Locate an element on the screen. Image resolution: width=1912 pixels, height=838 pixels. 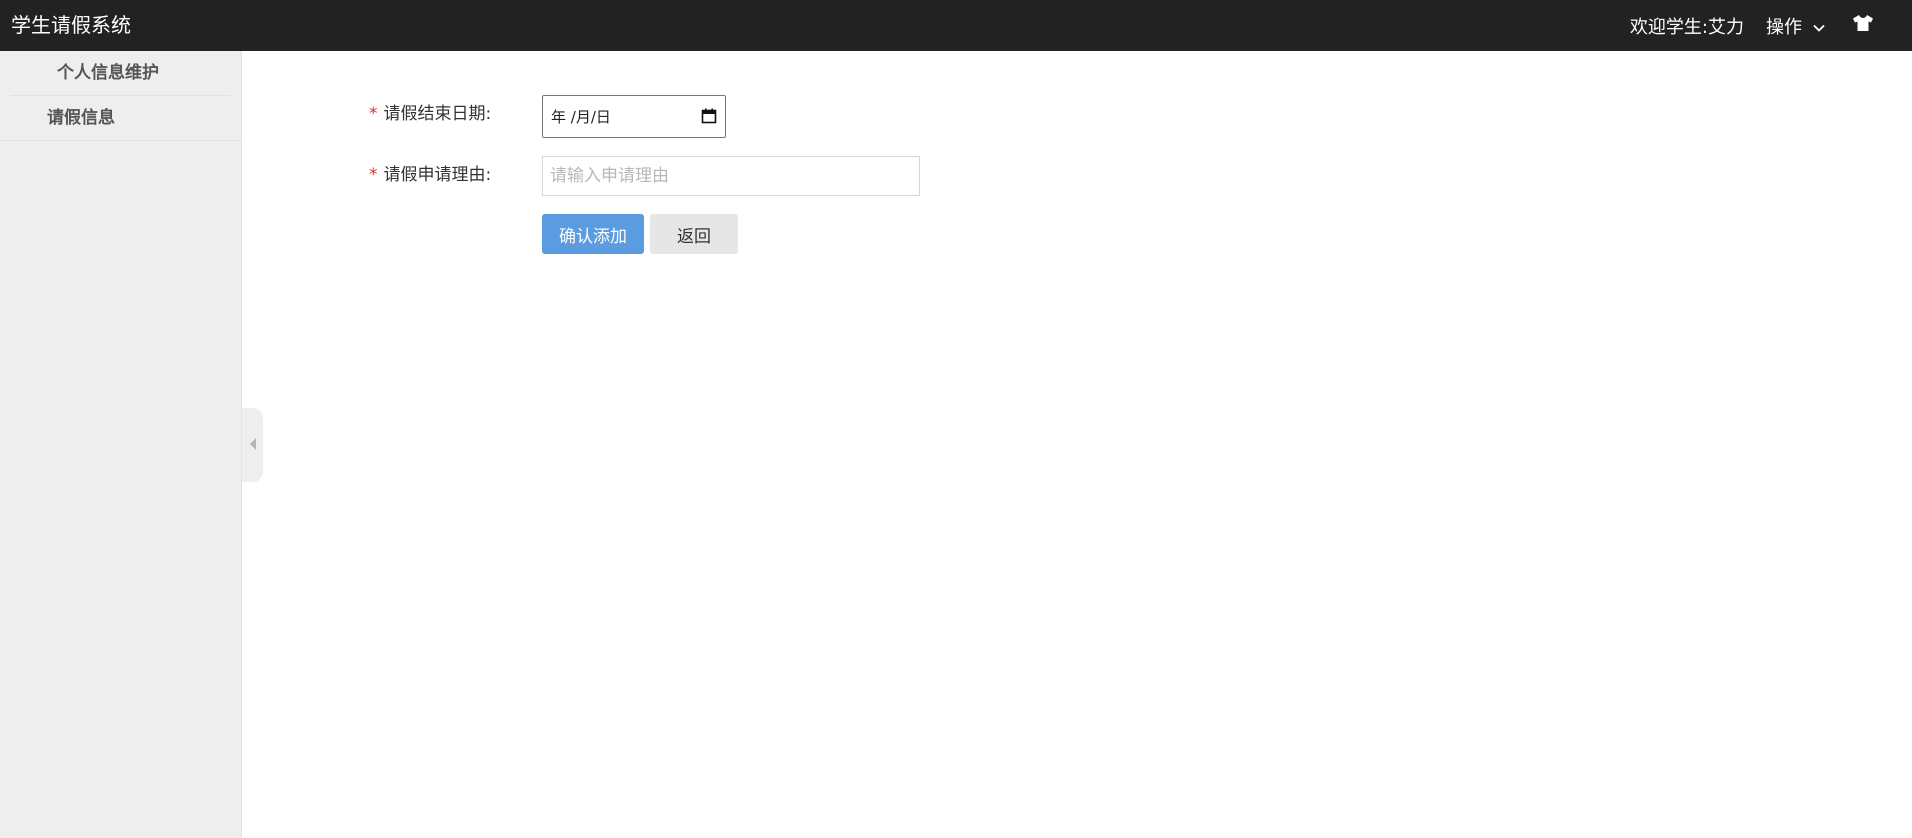
end-date-label: * 请假结束日期: is located at coordinates (430, 114).